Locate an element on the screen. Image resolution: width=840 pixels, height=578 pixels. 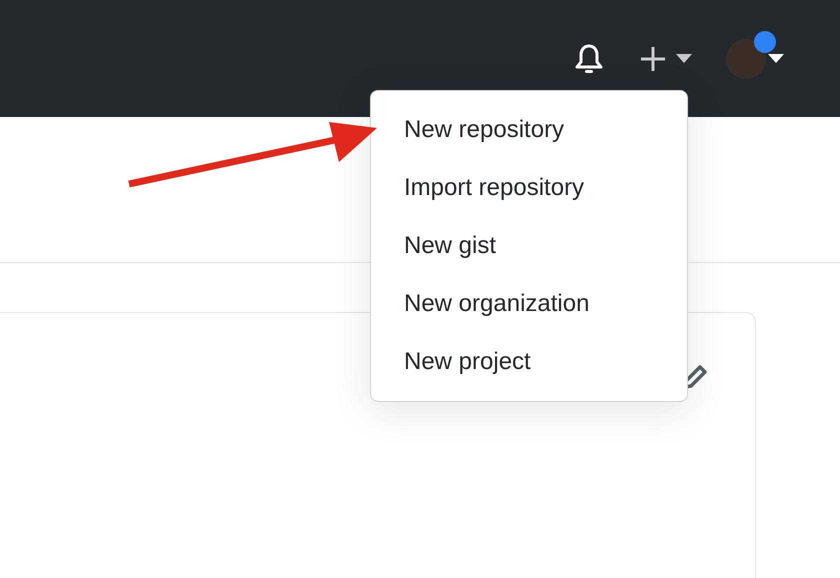
bell-icon is located at coordinates (589, 58).